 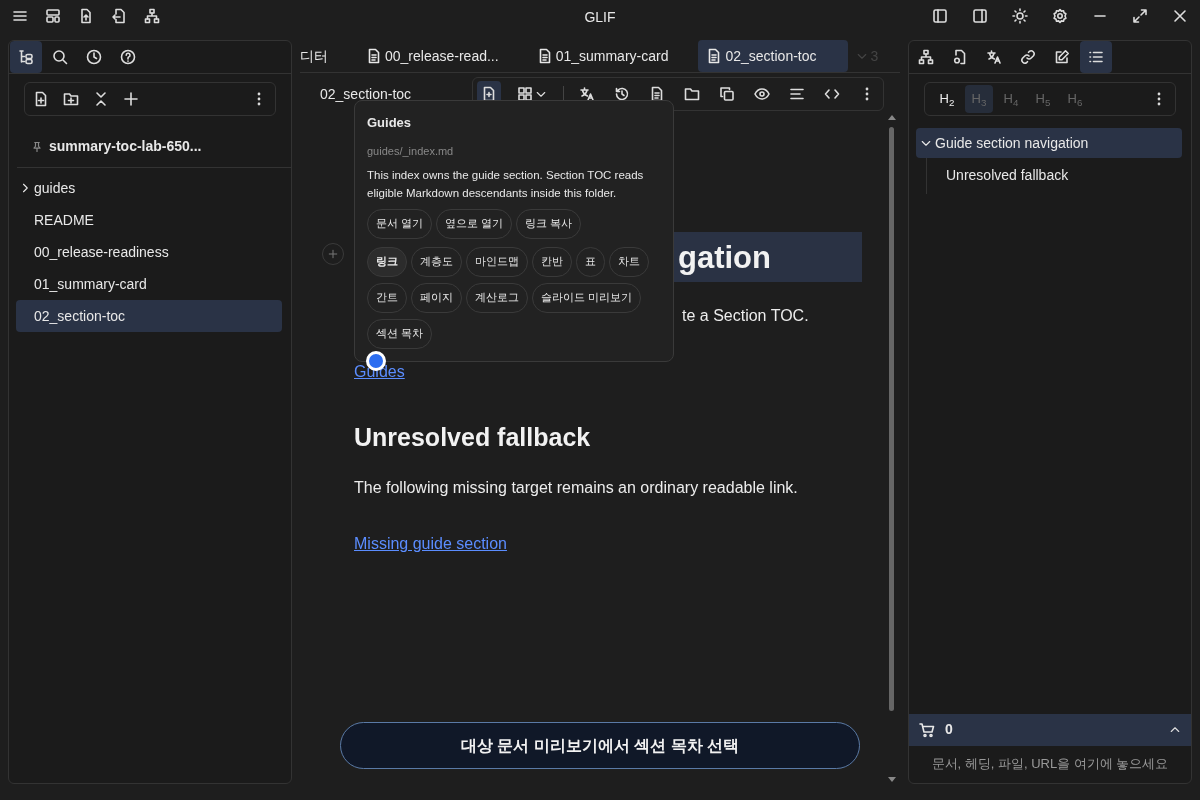 I want to click on cart-icon, so click(x=927, y=729).